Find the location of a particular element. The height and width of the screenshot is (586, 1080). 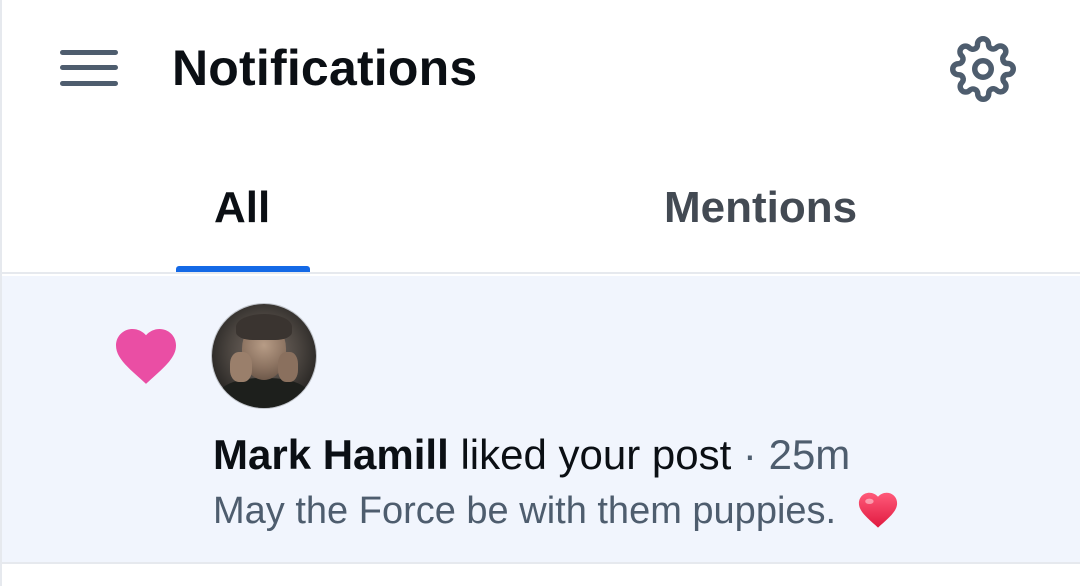

page-title: Notifications is located at coordinates (325, 68).